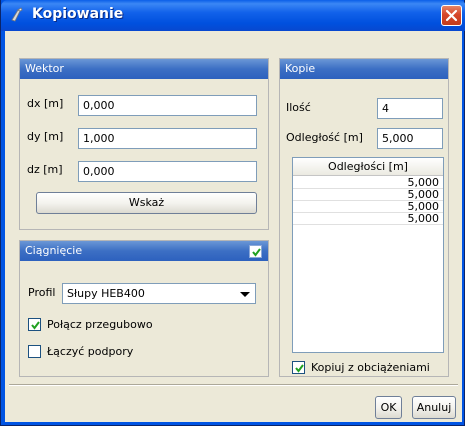  Describe the element at coordinates (410, 138) in the screenshot. I see `distance-field: 5,000` at that location.